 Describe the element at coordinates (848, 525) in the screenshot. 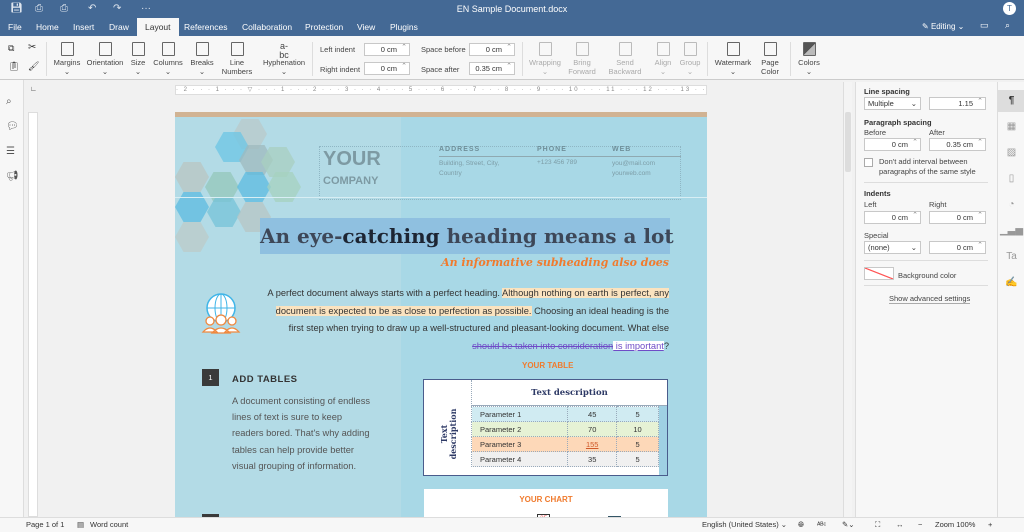

I see `track-changes-icon: ✎⌄` at that location.